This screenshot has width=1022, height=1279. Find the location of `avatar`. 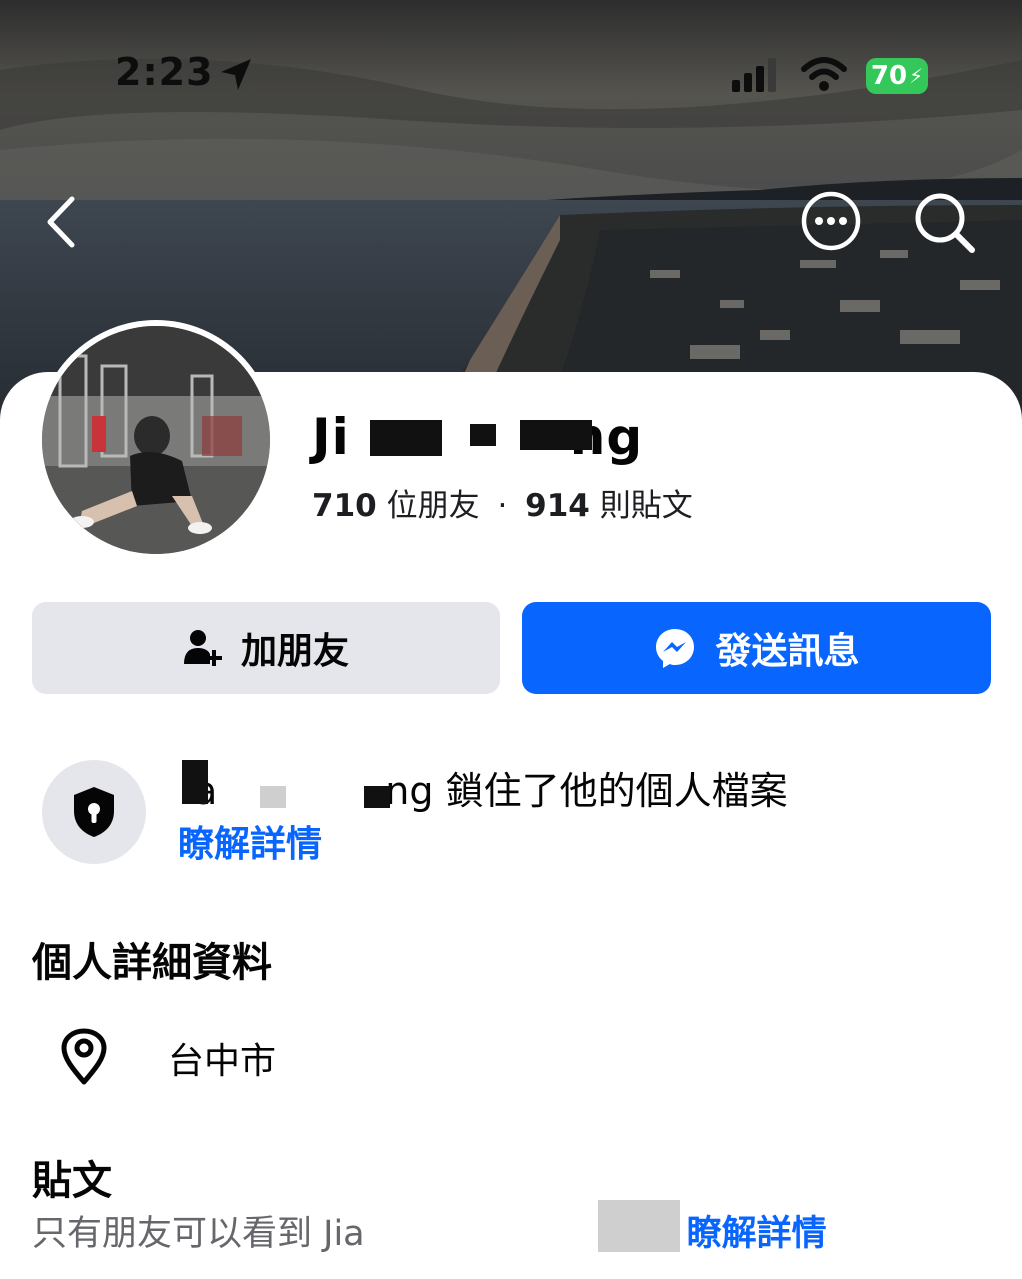

avatar is located at coordinates (156, 440).